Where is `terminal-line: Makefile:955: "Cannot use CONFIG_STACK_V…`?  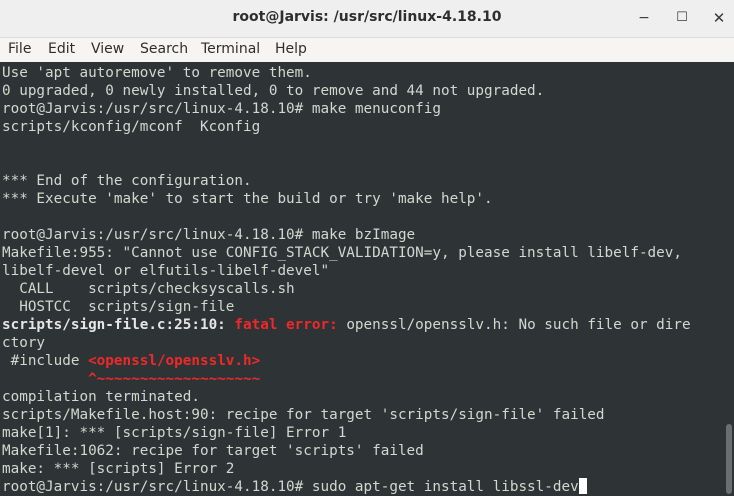 terminal-line: Makefile:955: "Cannot use CONFIG_STACK_V… is located at coordinates (342, 253).